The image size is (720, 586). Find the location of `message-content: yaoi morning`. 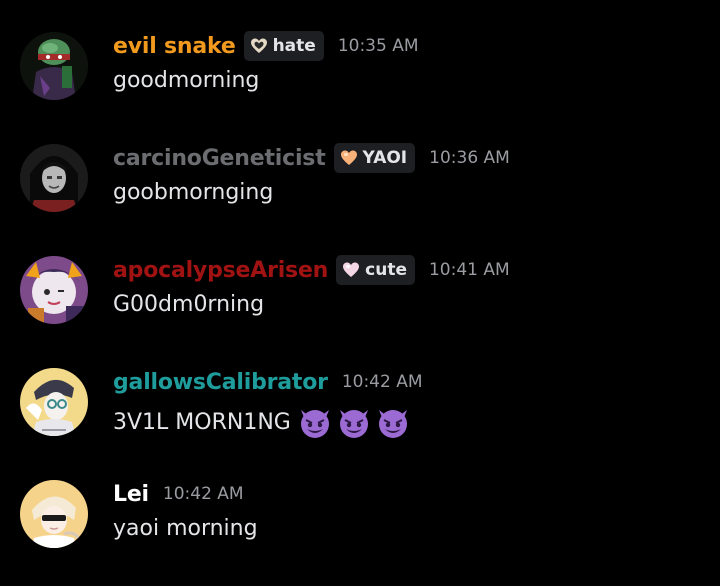

message-content: yaoi morning is located at coordinates (185, 528).